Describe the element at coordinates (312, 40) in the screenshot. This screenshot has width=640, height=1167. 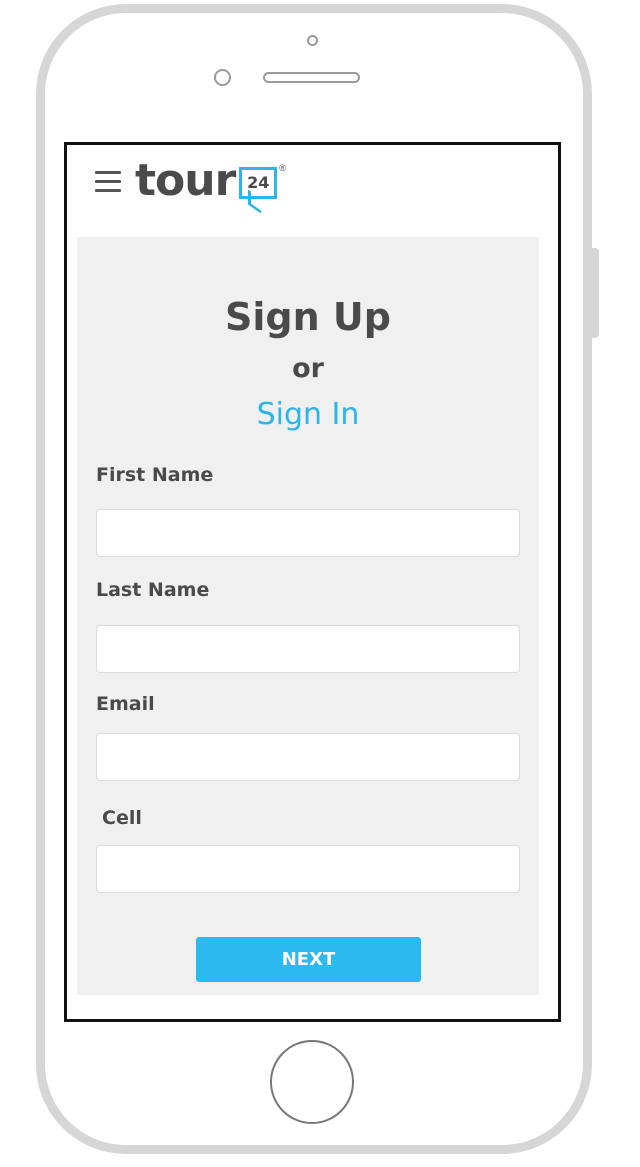
I see `camera-icon` at that location.